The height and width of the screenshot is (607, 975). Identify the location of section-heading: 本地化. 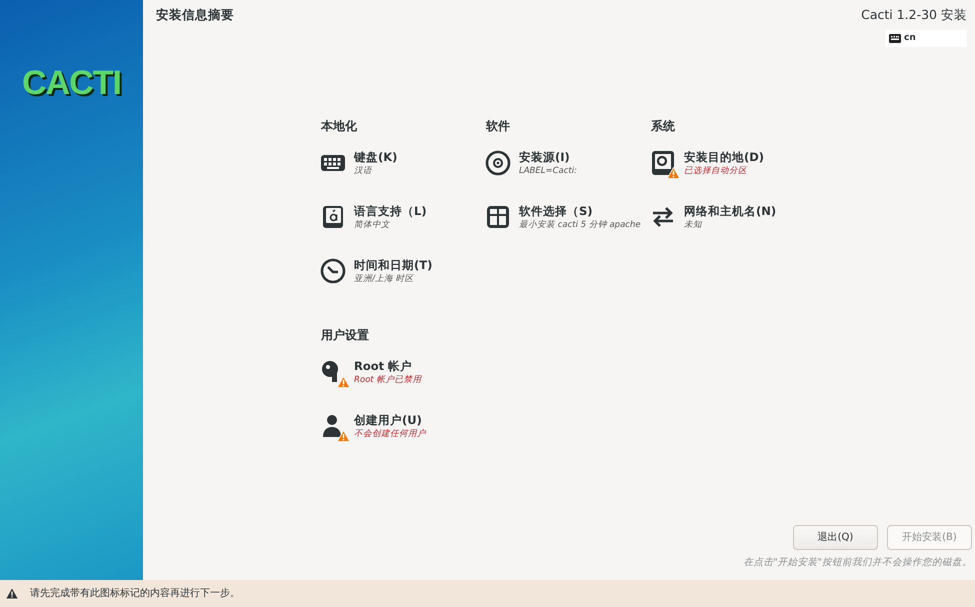
(339, 126).